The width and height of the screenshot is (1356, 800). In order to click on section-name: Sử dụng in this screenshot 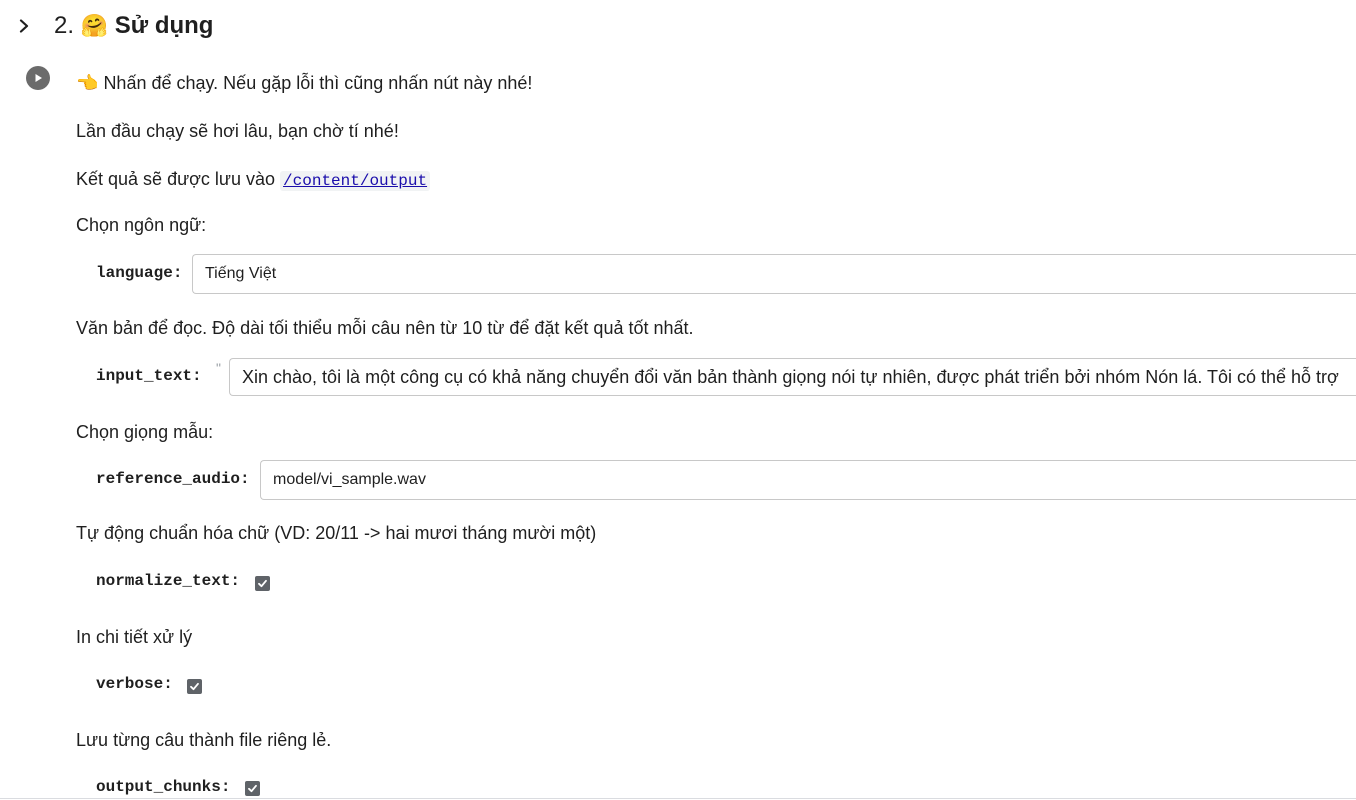, I will do `click(164, 25)`.